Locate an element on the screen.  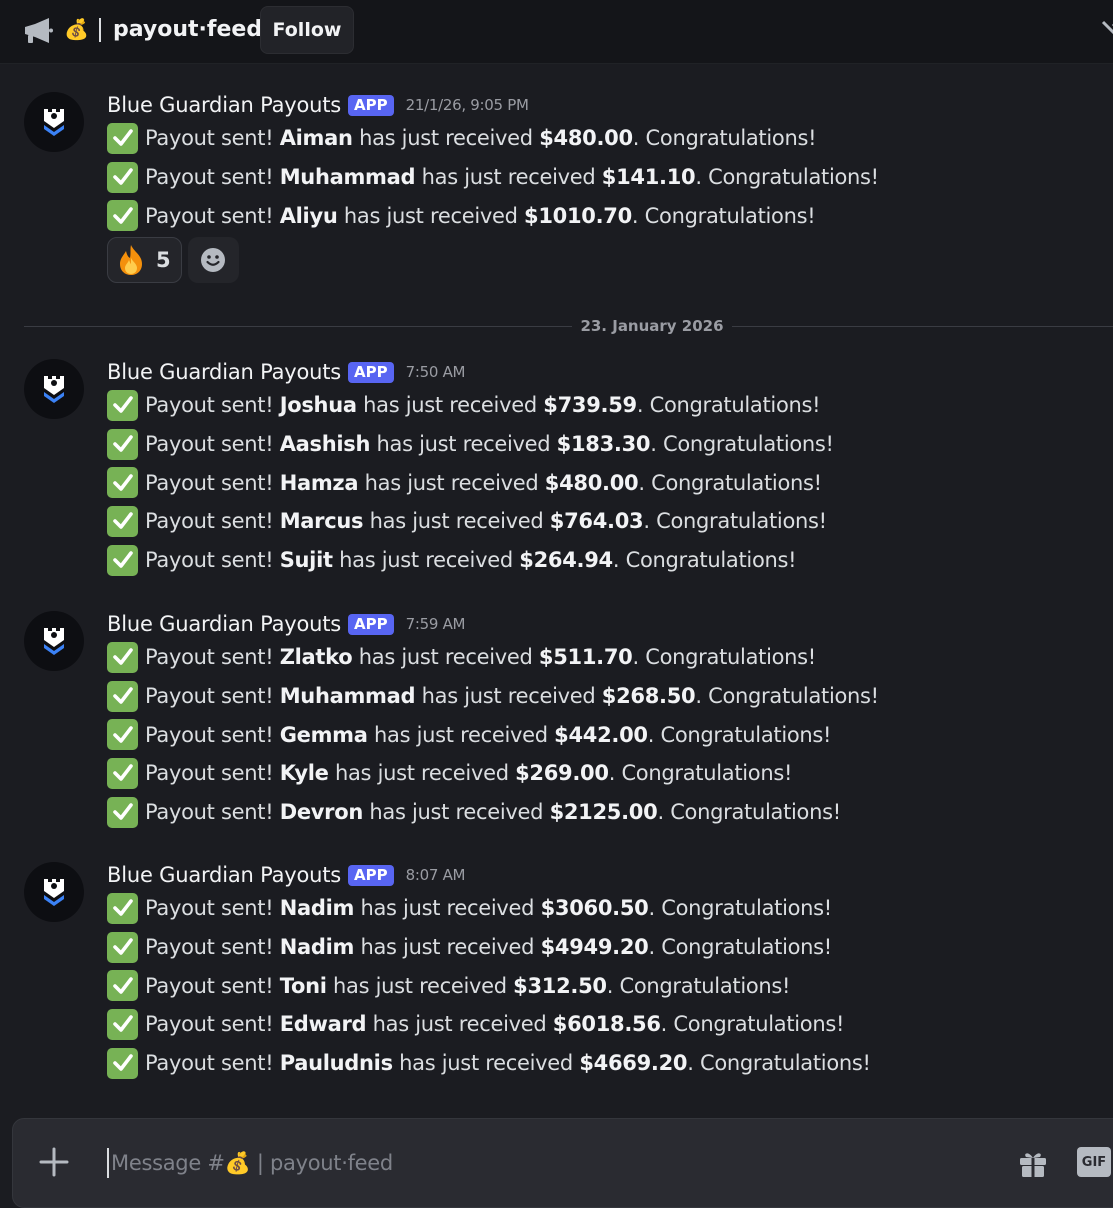
recipient-name: Devron is located at coordinates (321, 812).